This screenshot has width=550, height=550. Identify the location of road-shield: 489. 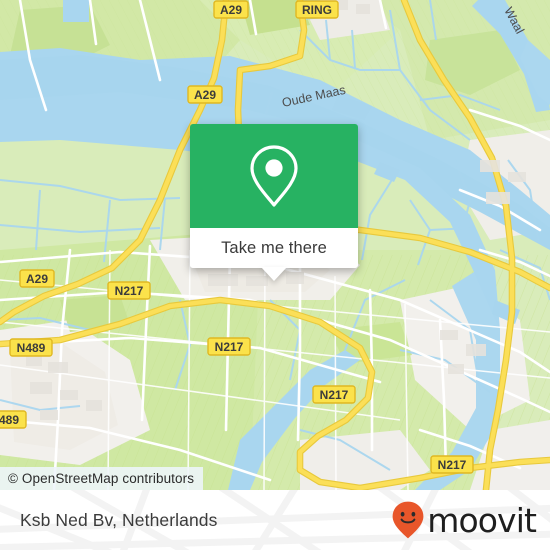
(13, 419).